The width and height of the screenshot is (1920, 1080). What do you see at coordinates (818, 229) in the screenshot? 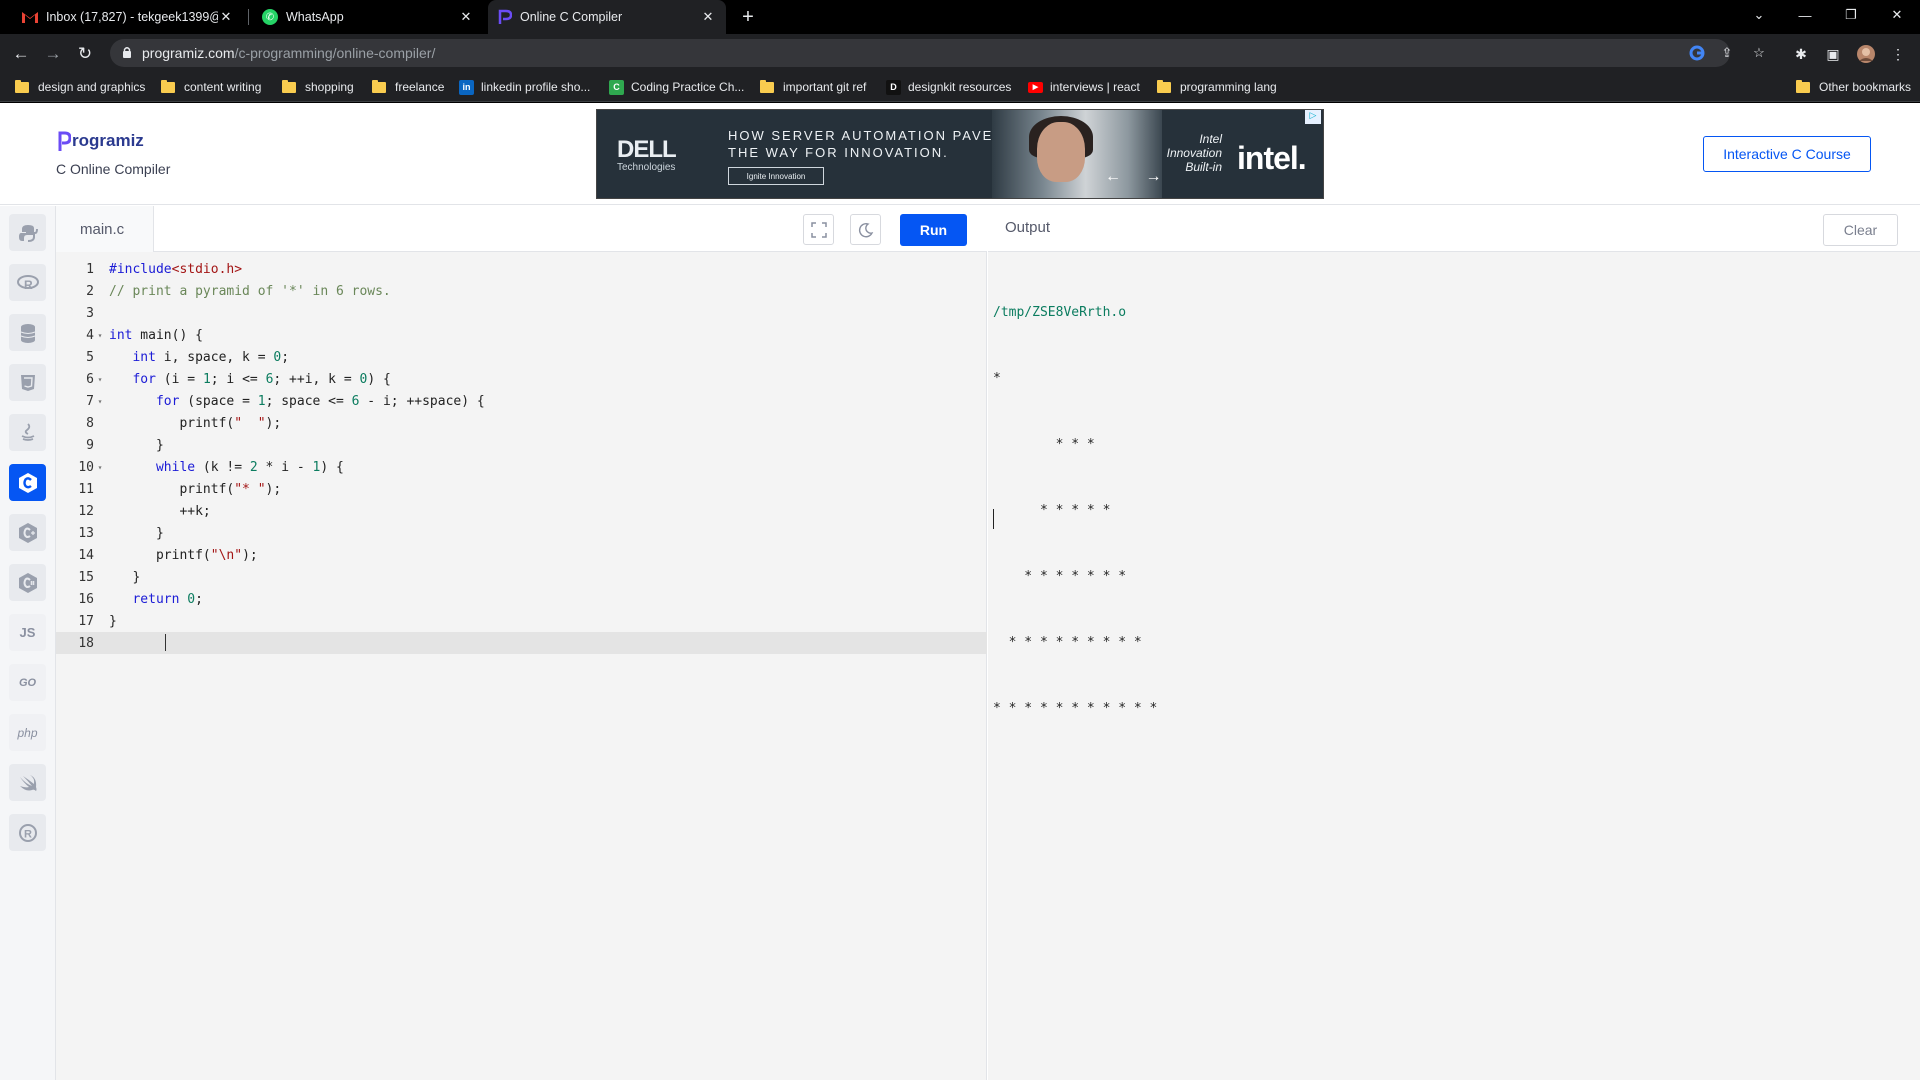
I see `fullscreen-icon` at bounding box center [818, 229].